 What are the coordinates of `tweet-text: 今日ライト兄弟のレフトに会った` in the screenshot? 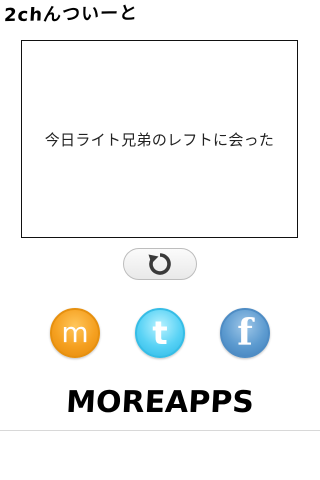 It's located at (159, 139).